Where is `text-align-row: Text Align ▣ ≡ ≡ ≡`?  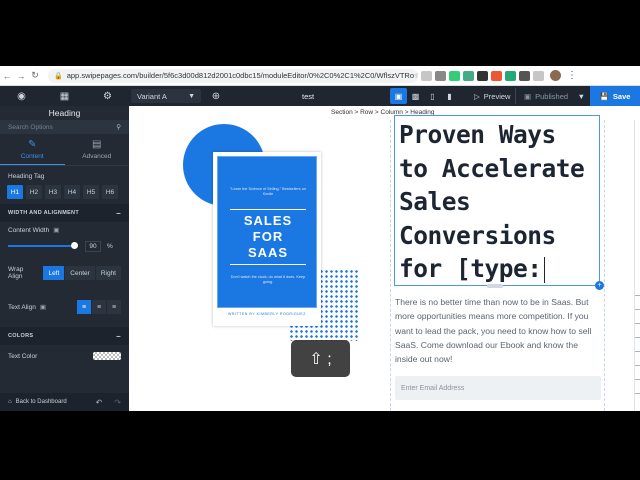
text-align-row: Text Align ▣ ≡ ≡ ≡ is located at coordinates (64, 307).